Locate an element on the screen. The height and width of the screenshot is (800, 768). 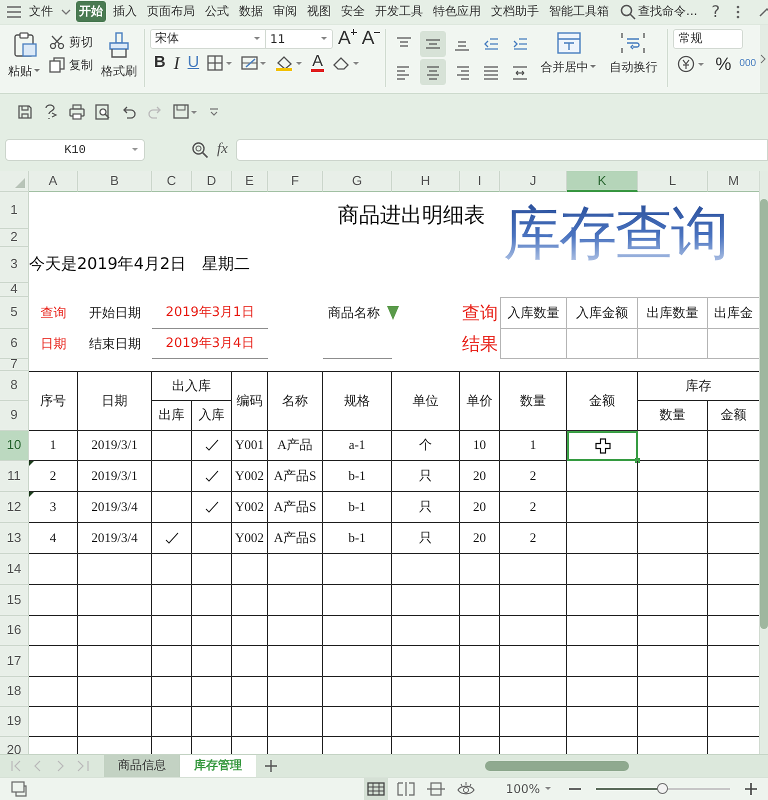
paste-button: 粘贴 is located at coordinates (24, 55).